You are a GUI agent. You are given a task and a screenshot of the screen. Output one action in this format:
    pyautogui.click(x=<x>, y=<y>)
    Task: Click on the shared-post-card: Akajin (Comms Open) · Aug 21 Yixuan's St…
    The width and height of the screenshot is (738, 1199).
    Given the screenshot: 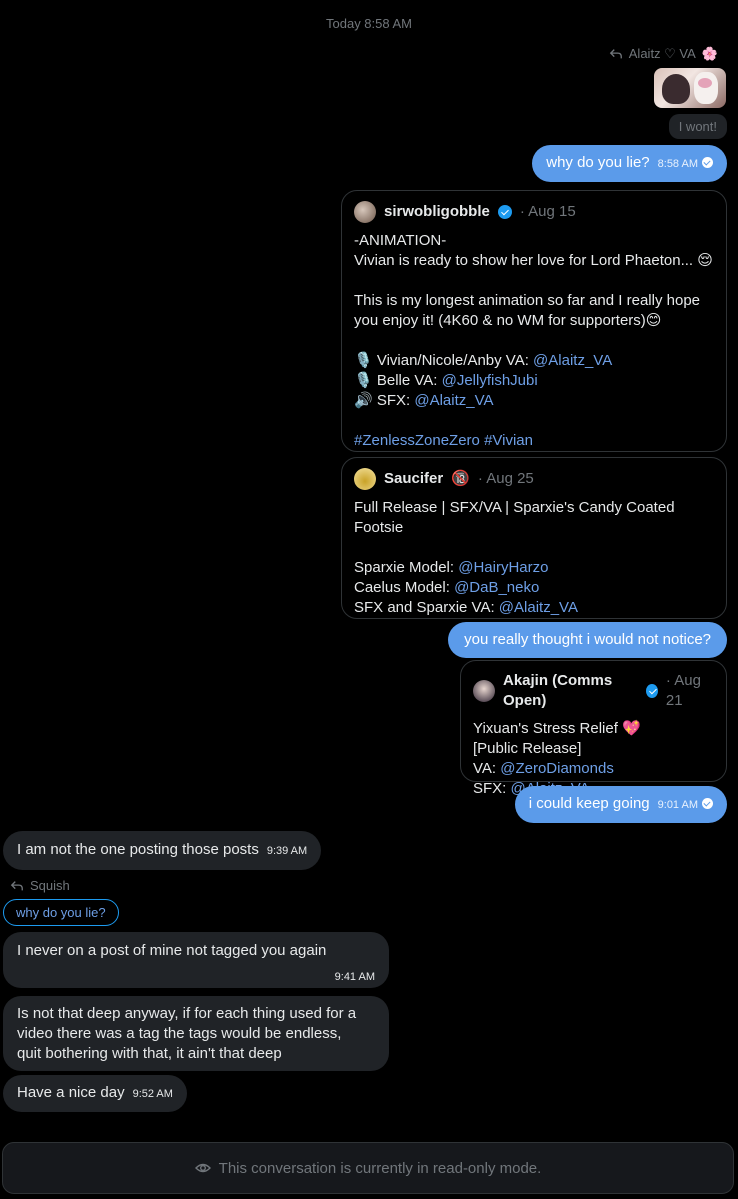 What is the action you would take?
    pyautogui.click(x=593, y=728)
    